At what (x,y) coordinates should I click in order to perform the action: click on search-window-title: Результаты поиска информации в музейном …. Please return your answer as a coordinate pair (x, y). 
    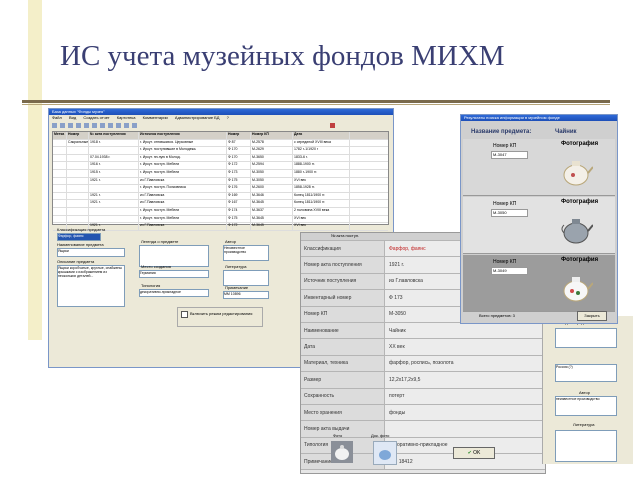
    Looking at the image, I should click on (512, 117).